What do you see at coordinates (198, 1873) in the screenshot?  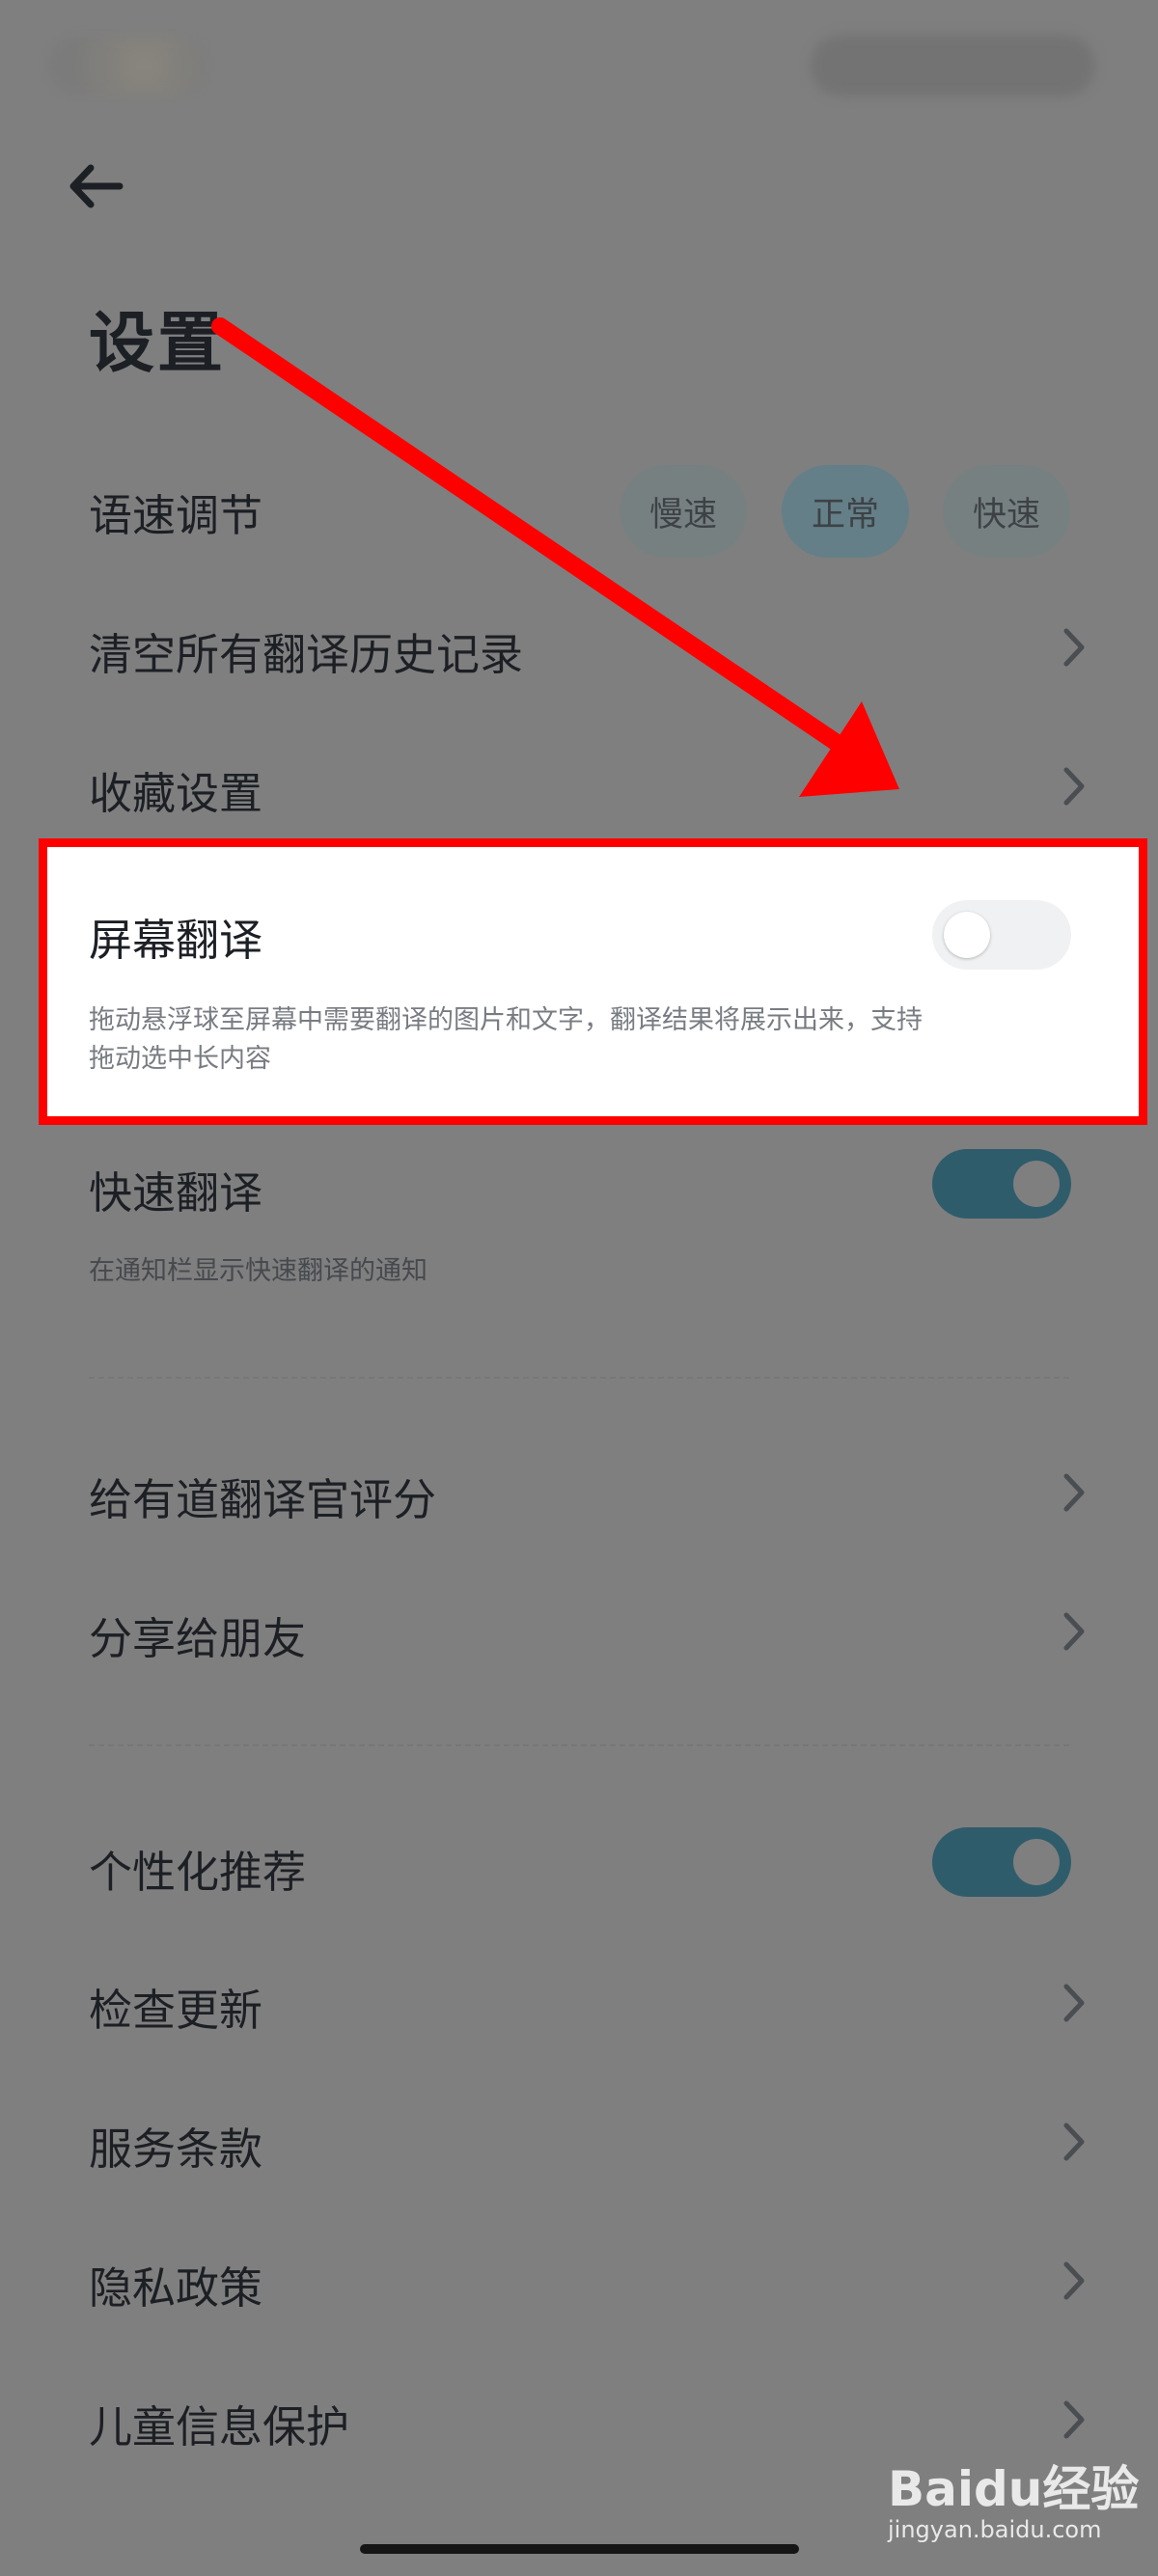 I see `personalized-recommendation-label: 个性化推荐` at bounding box center [198, 1873].